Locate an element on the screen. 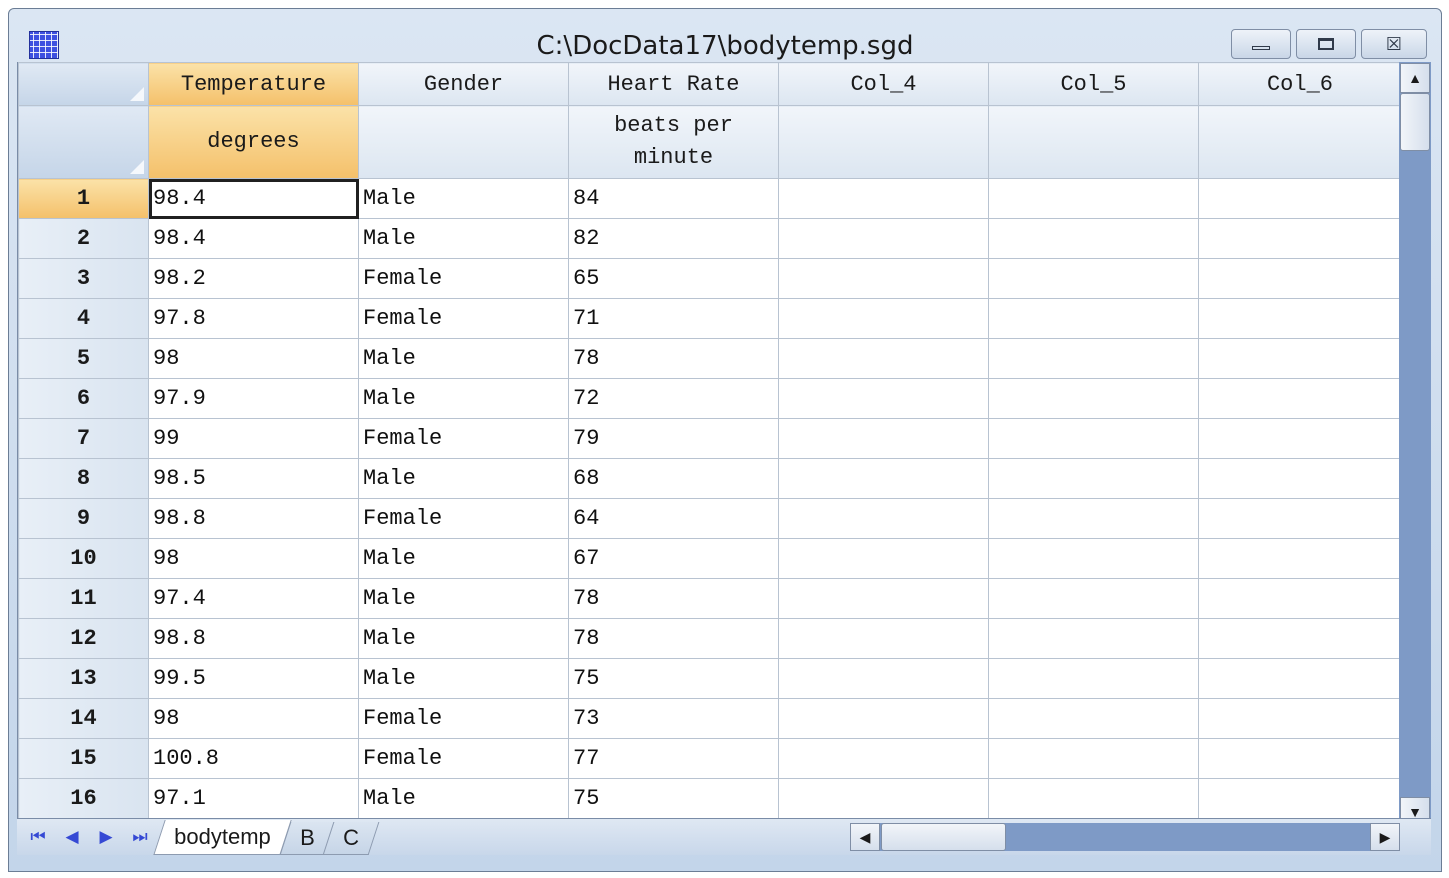 This screenshot has width=1449, height=878. column-header-heart-rate: Heart Rate is located at coordinates (673, 84).